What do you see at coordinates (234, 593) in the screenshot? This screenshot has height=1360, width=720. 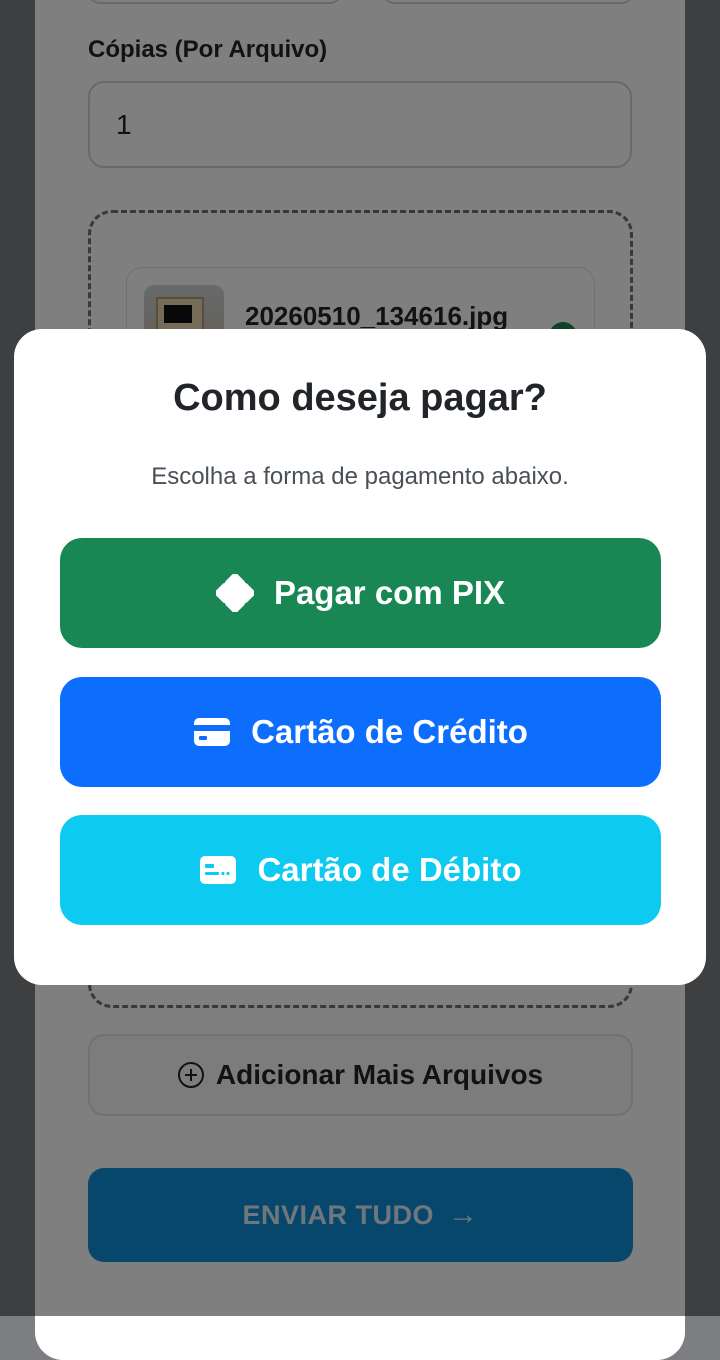 I see `pix-icon` at bounding box center [234, 593].